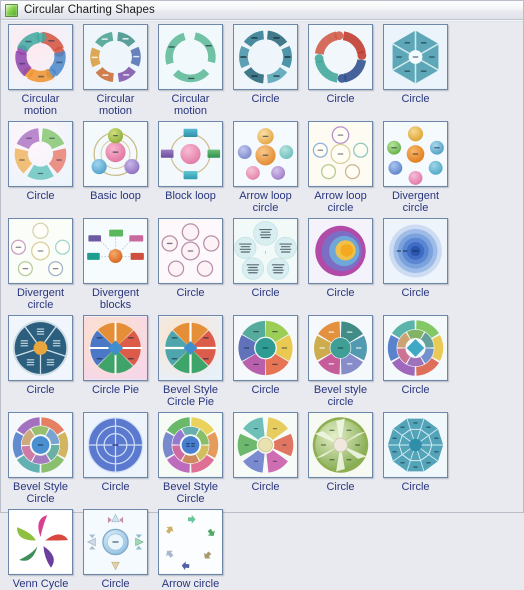 The height and width of the screenshot is (590, 524). What do you see at coordinates (115, 57) in the screenshot?
I see `shape-thumbnail-arrow-cycle-segments` at bounding box center [115, 57].